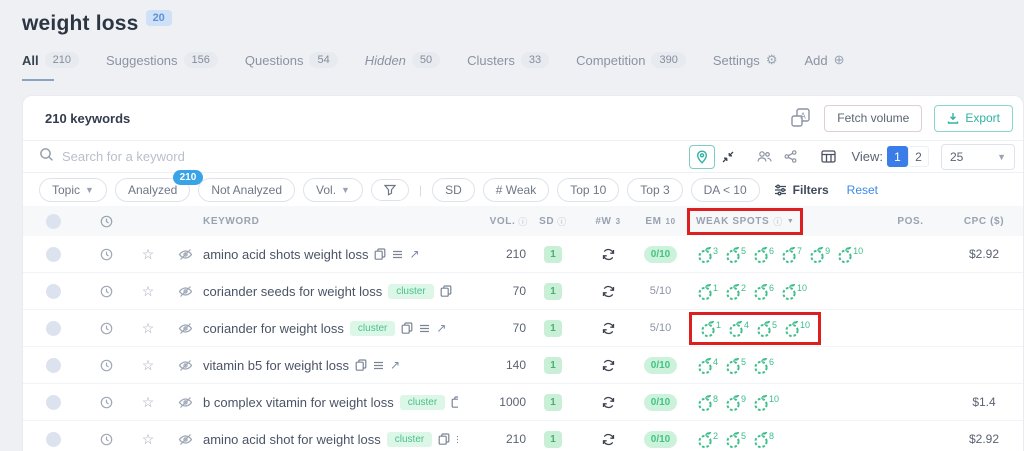  Describe the element at coordinates (162, 66) in the screenshot. I see `tab-suggestions: Suggestions 156` at that location.